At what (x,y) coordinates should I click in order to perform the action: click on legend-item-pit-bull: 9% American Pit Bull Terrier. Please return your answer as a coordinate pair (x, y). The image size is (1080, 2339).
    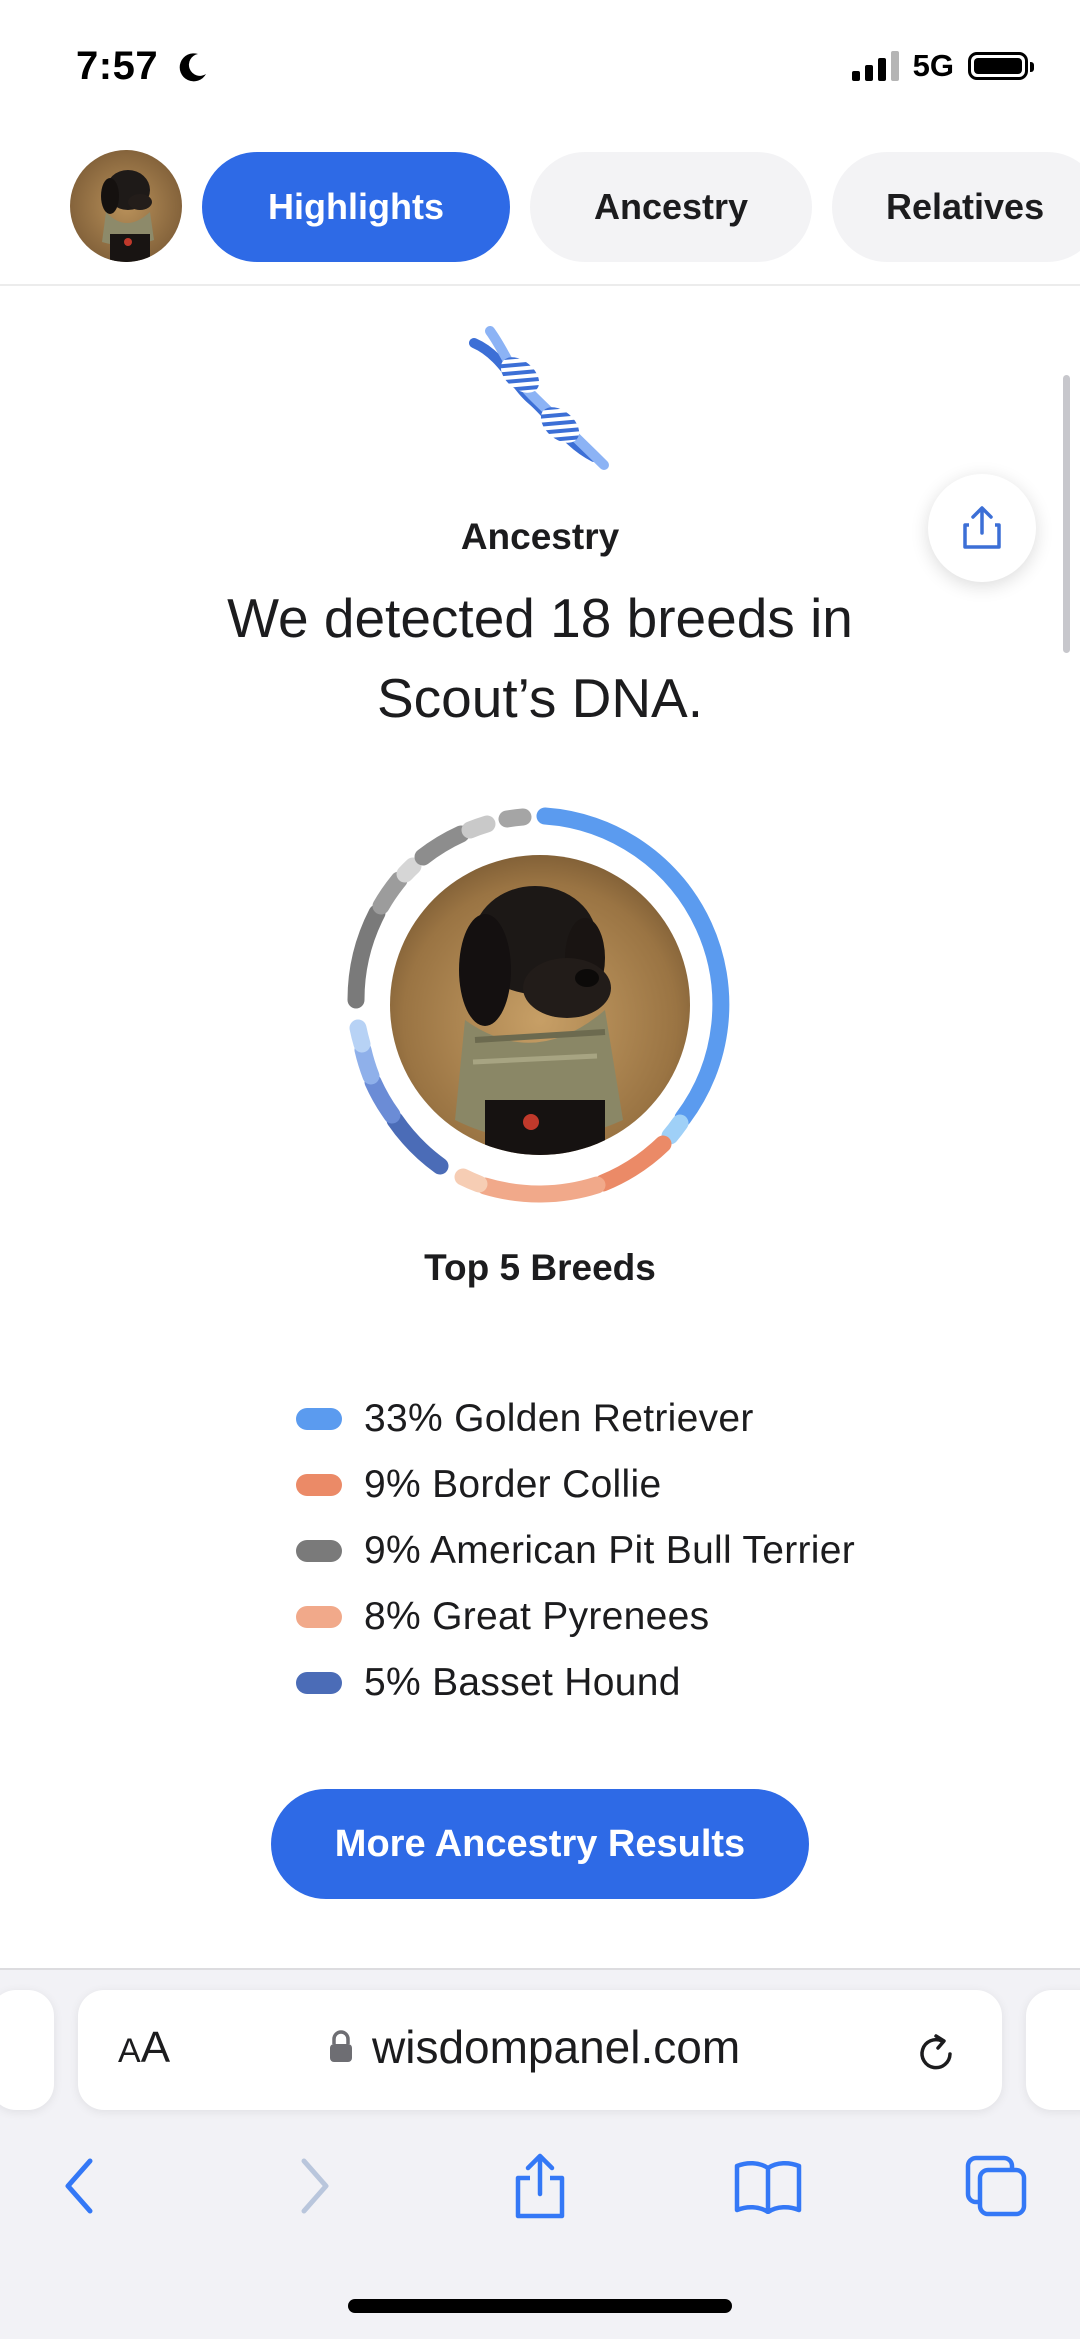
    Looking at the image, I should click on (575, 1551).